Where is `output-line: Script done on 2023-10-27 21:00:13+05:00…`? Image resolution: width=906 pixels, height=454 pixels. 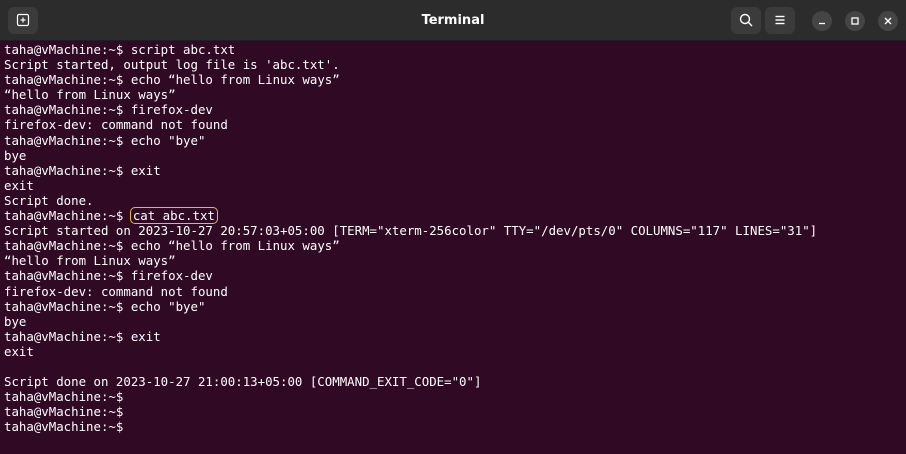
output-line: Script done on 2023-10-27 21:00:13+05:00… is located at coordinates (453, 381).